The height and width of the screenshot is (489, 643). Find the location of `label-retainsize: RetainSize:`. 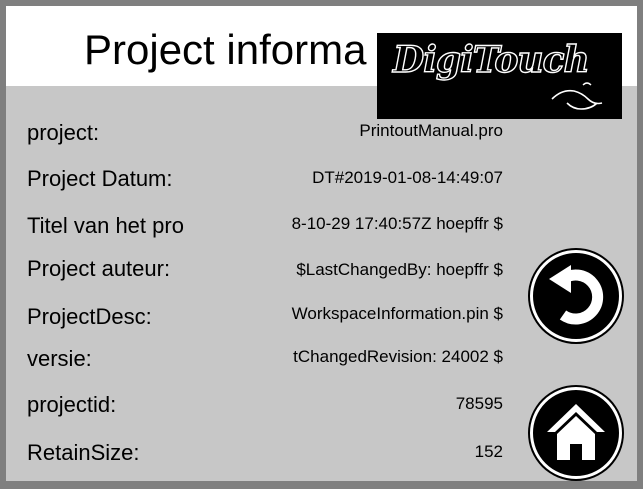

label-retainsize: RetainSize: is located at coordinates (83, 452).